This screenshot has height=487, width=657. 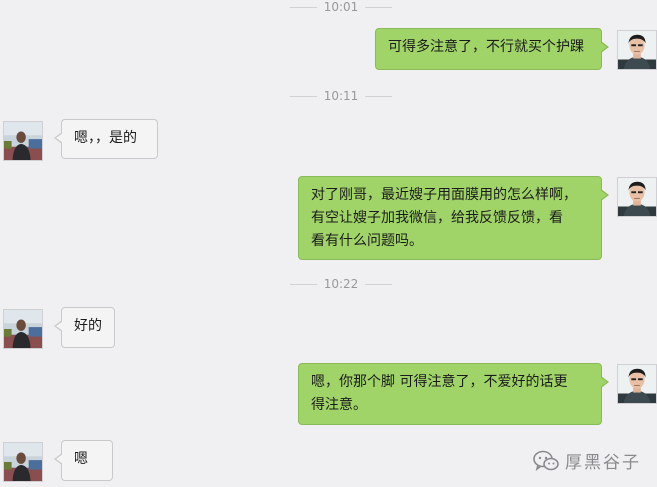 What do you see at coordinates (339, 405) in the screenshot?
I see `message-line: 得注意。` at bounding box center [339, 405].